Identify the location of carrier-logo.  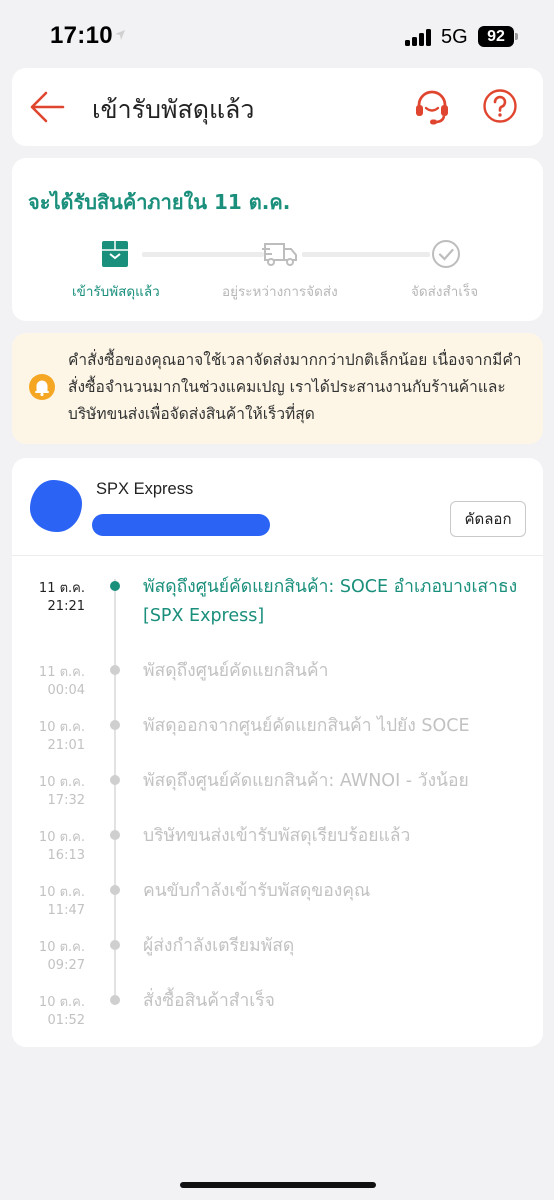
(56, 506).